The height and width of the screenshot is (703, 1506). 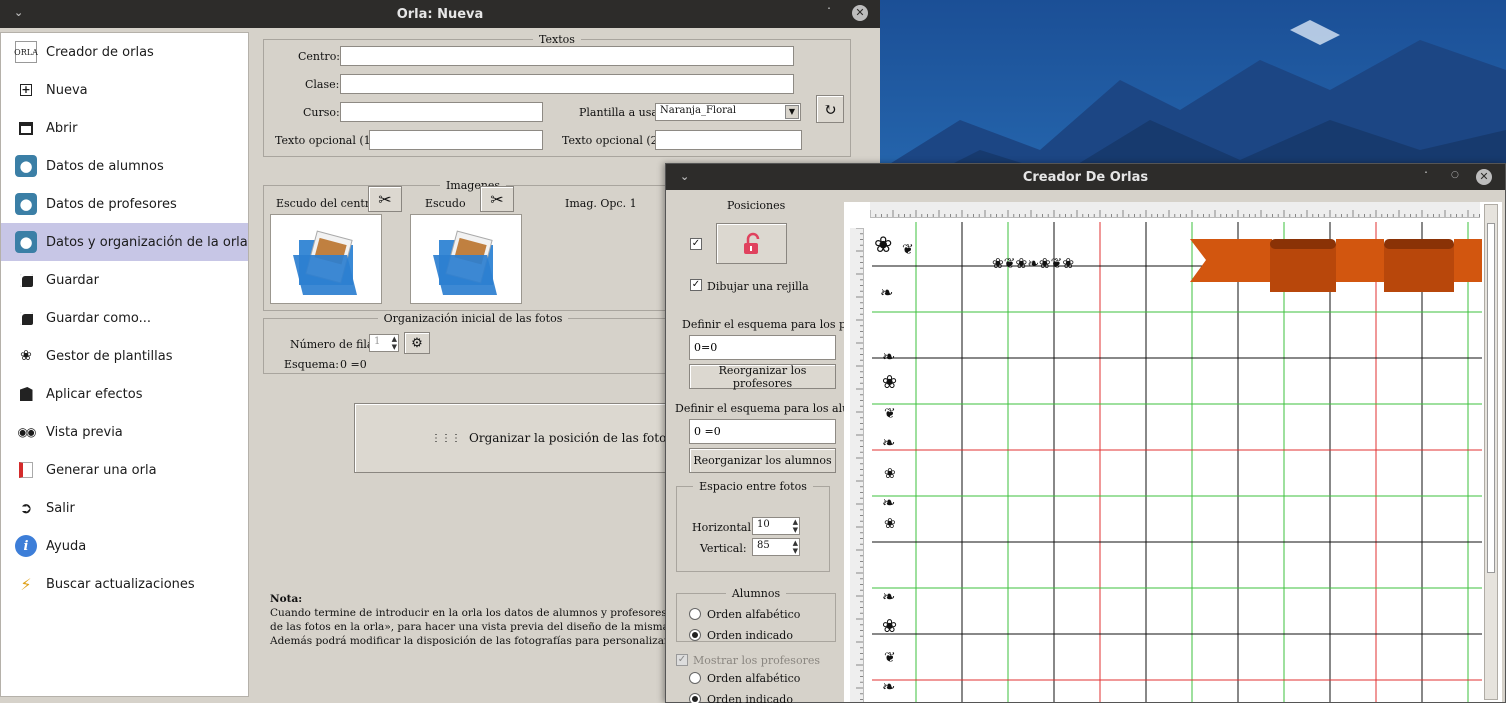 What do you see at coordinates (62, 128) in the screenshot?
I see `sidebar-item-label: Abrir` at bounding box center [62, 128].